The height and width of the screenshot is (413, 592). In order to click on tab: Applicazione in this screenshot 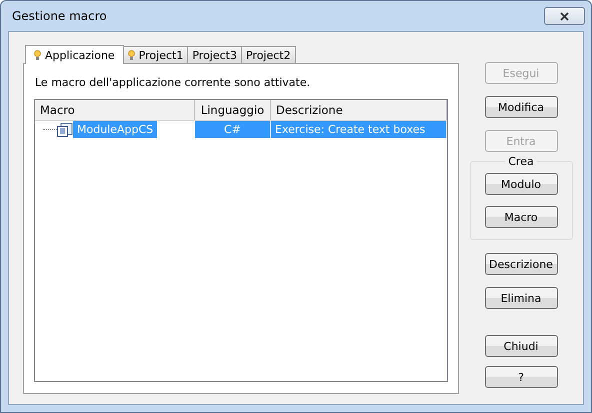, I will do `click(74, 54)`.